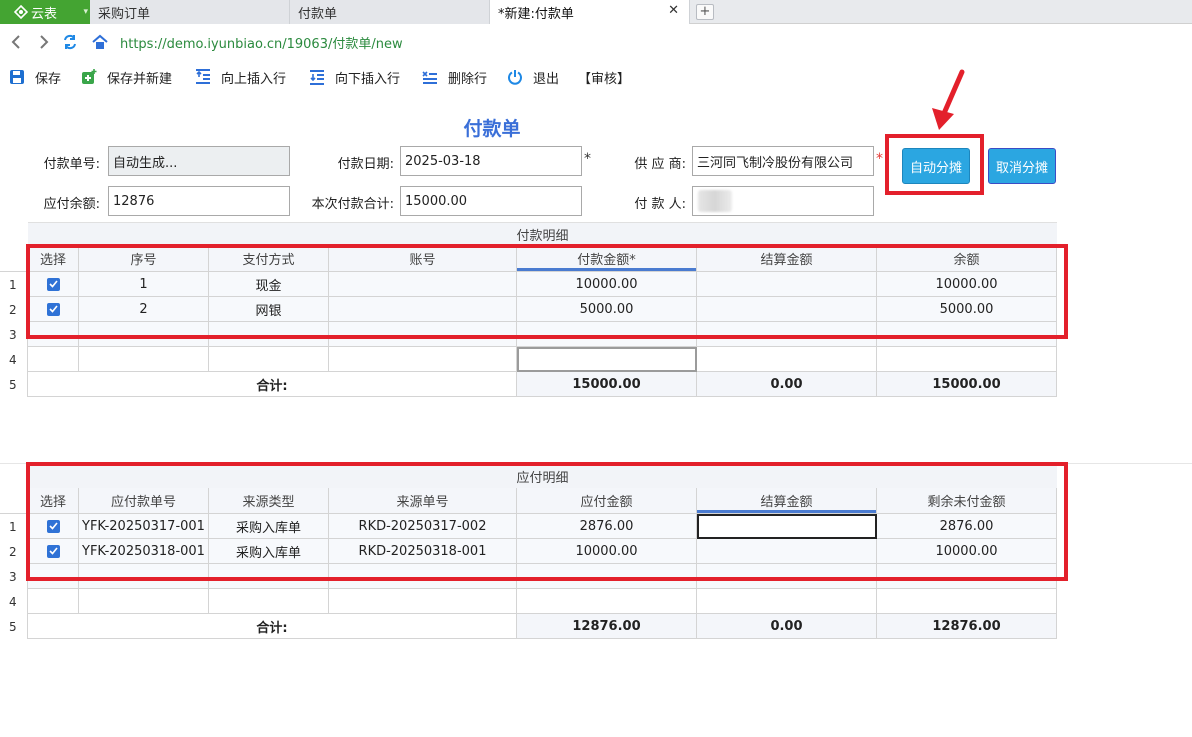  I want to click on amount-cell: 10000.00, so click(607, 284).